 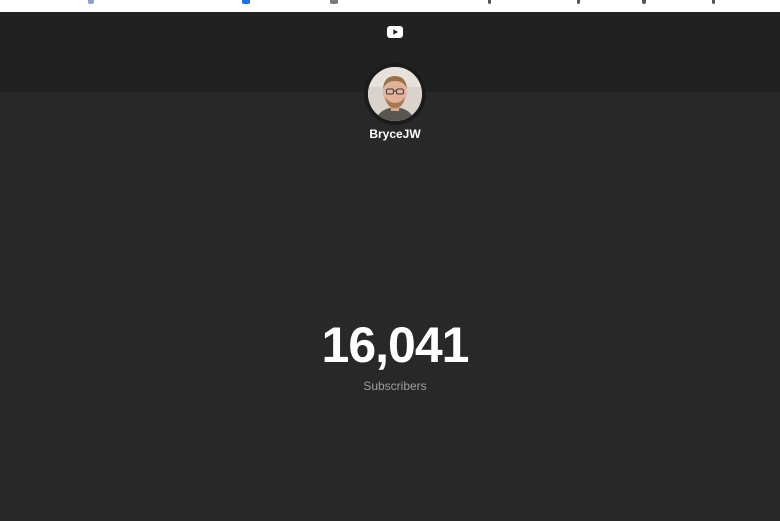 I want to click on channel-name: BryceJW, so click(x=395, y=134).